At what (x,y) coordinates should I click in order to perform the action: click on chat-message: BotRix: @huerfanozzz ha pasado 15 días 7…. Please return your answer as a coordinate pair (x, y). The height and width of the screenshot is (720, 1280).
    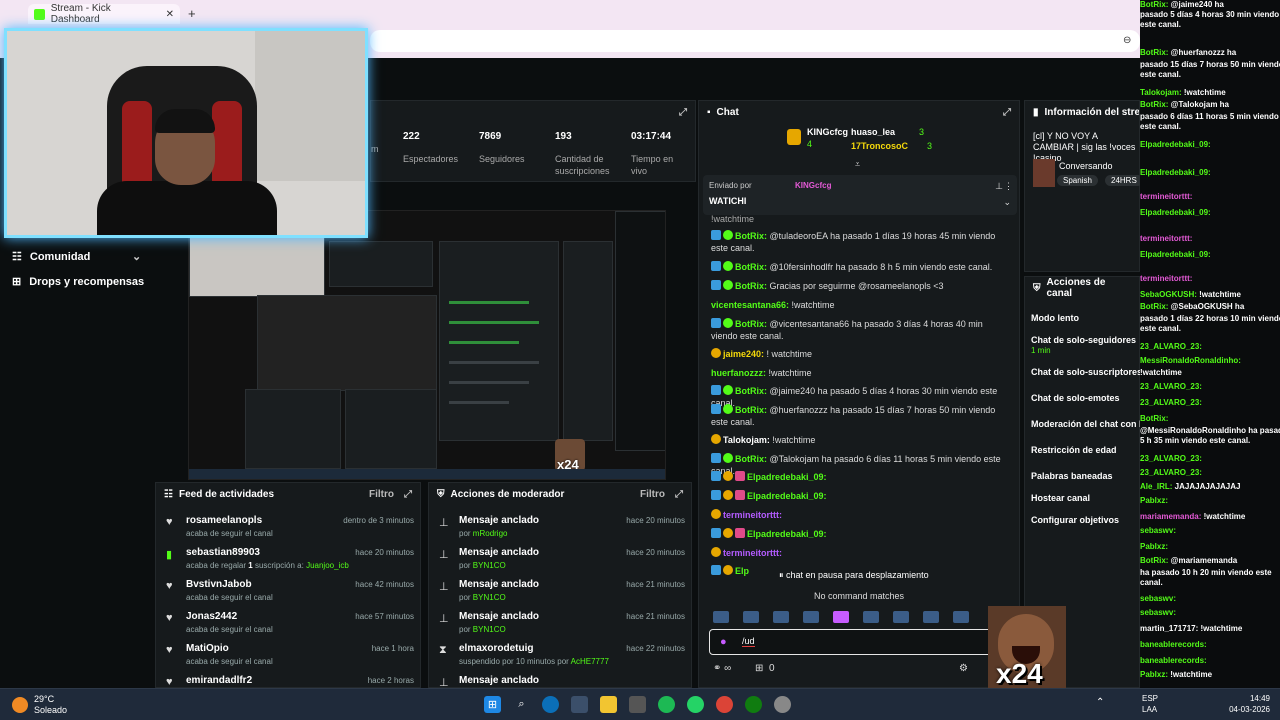
    Looking at the image, I should click on (861, 416).